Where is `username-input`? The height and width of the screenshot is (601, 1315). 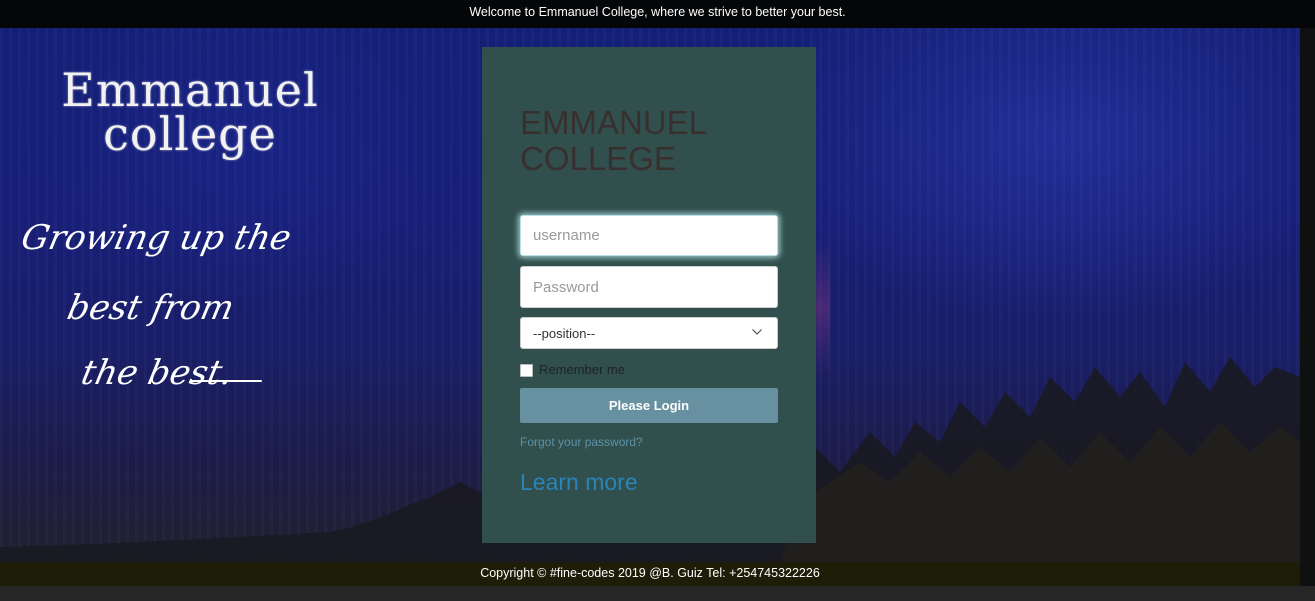 username-input is located at coordinates (649, 235).